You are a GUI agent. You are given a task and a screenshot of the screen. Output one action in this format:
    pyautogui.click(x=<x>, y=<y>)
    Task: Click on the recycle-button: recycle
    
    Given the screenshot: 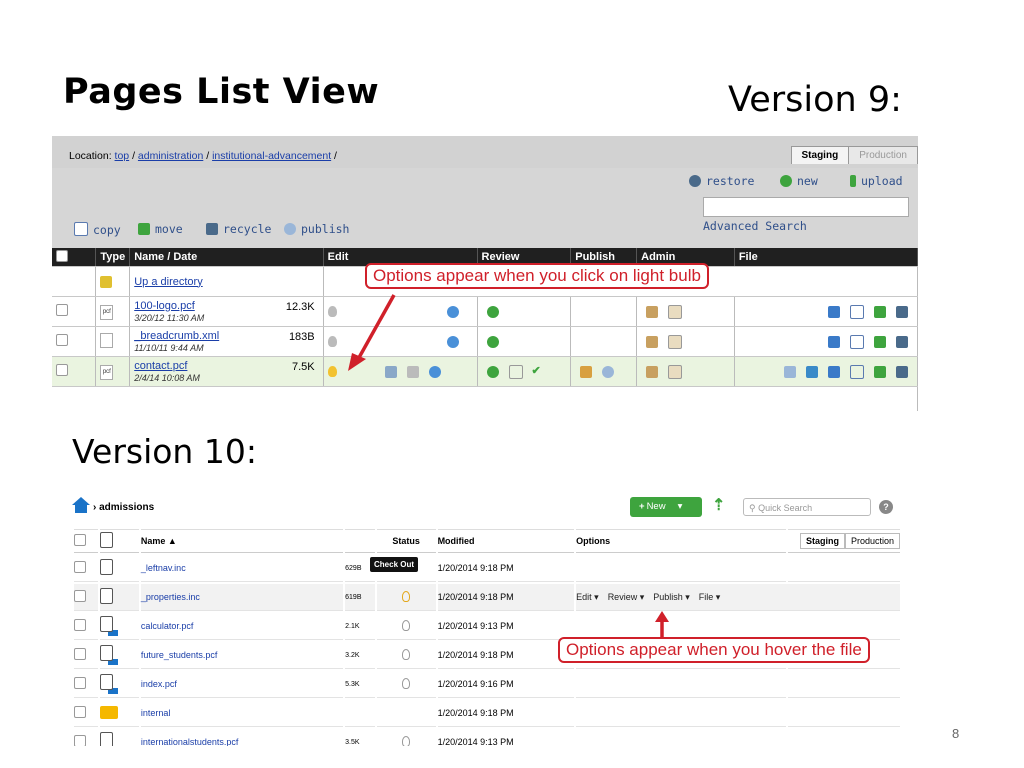 What is the action you would take?
    pyautogui.click(x=238, y=229)
    